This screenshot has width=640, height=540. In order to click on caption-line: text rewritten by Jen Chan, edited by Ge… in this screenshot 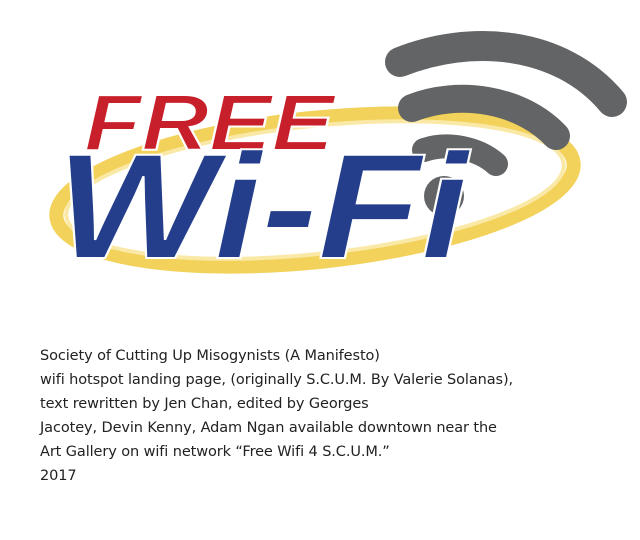, I will do `click(204, 404)`.